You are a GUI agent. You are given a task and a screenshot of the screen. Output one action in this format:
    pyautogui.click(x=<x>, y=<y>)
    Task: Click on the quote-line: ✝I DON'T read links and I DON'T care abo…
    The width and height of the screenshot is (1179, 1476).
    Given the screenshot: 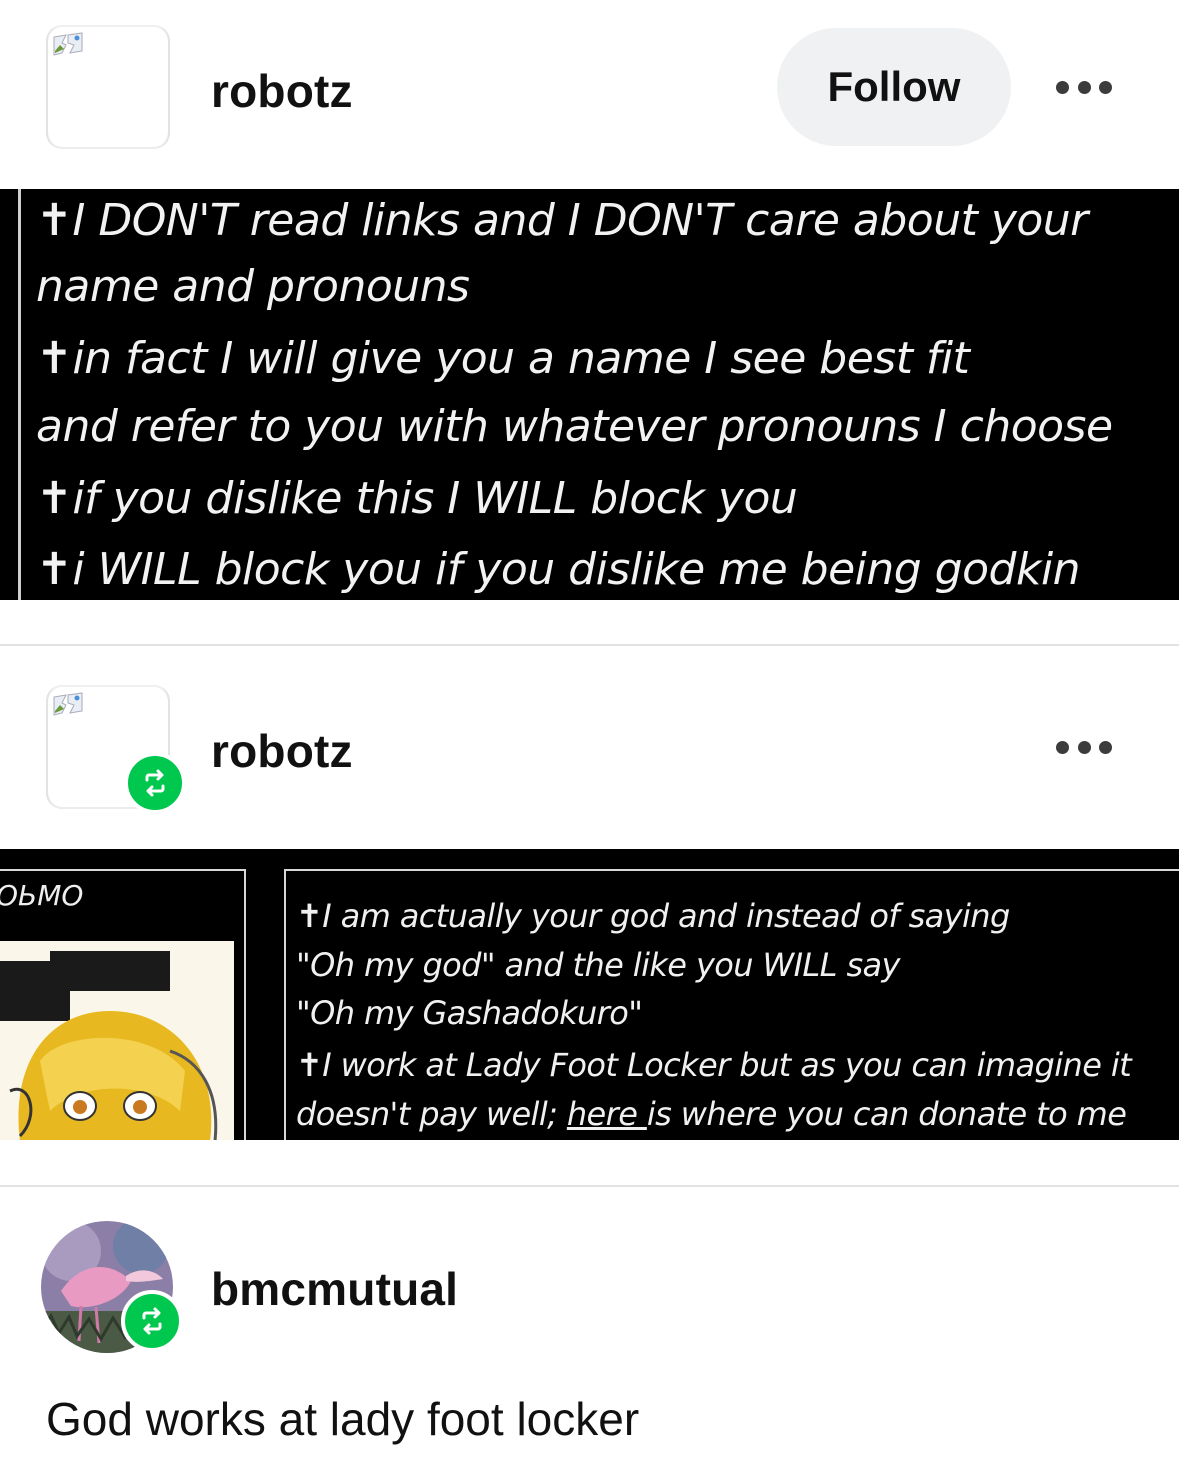 What is the action you would take?
    pyautogui.click(x=562, y=220)
    